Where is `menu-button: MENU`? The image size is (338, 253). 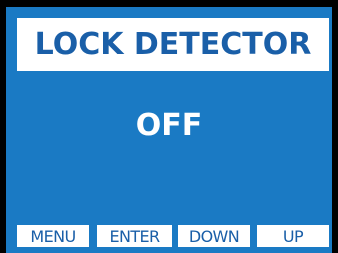
menu-button: MENU is located at coordinates (53, 236).